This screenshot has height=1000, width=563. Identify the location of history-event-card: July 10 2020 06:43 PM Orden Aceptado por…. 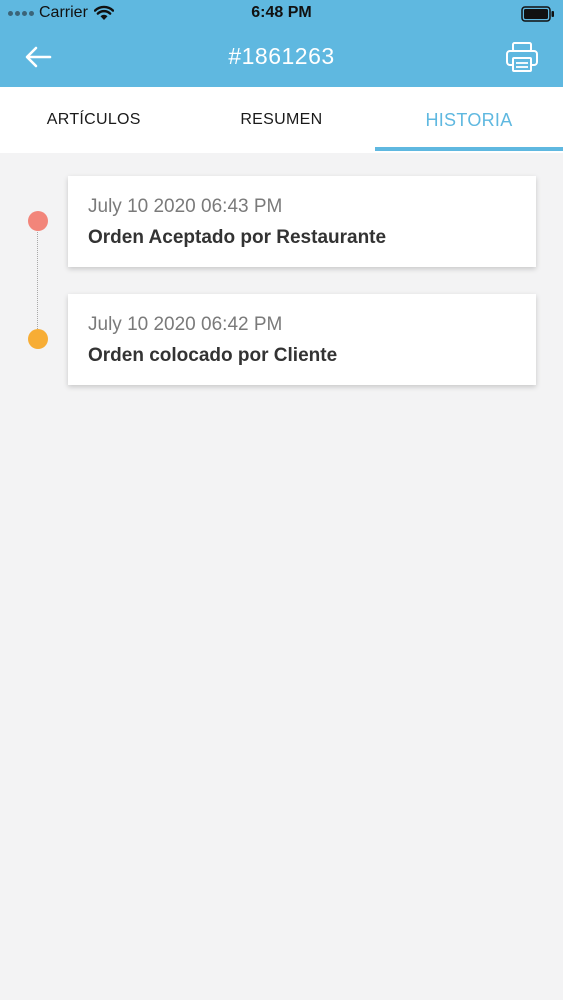
(302, 221).